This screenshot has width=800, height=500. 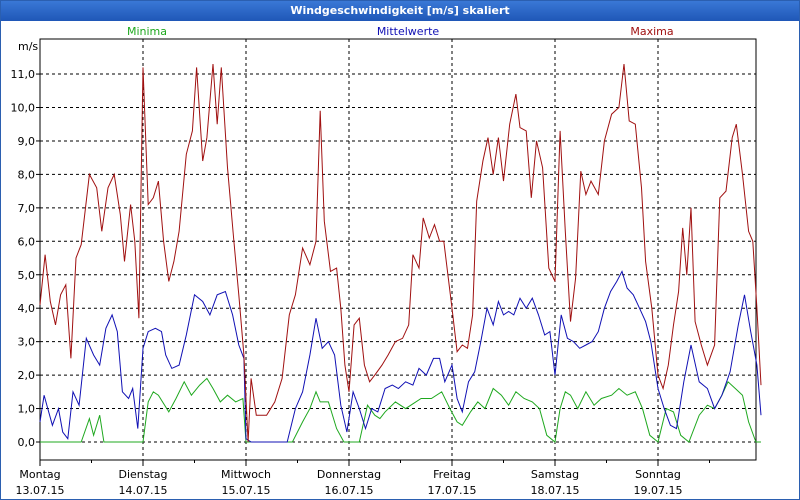 What do you see at coordinates (246, 490) in the screenshot?
I see `x-tick-date: 15.07.15` at bounding box center [246, 490].